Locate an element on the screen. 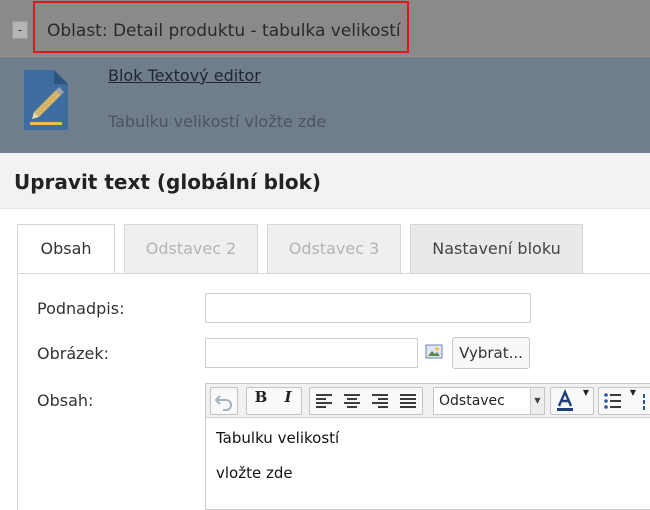 The height and width of the screenshot is (510, 650). bulleted-list-icon is located at coordinates (613, 401).